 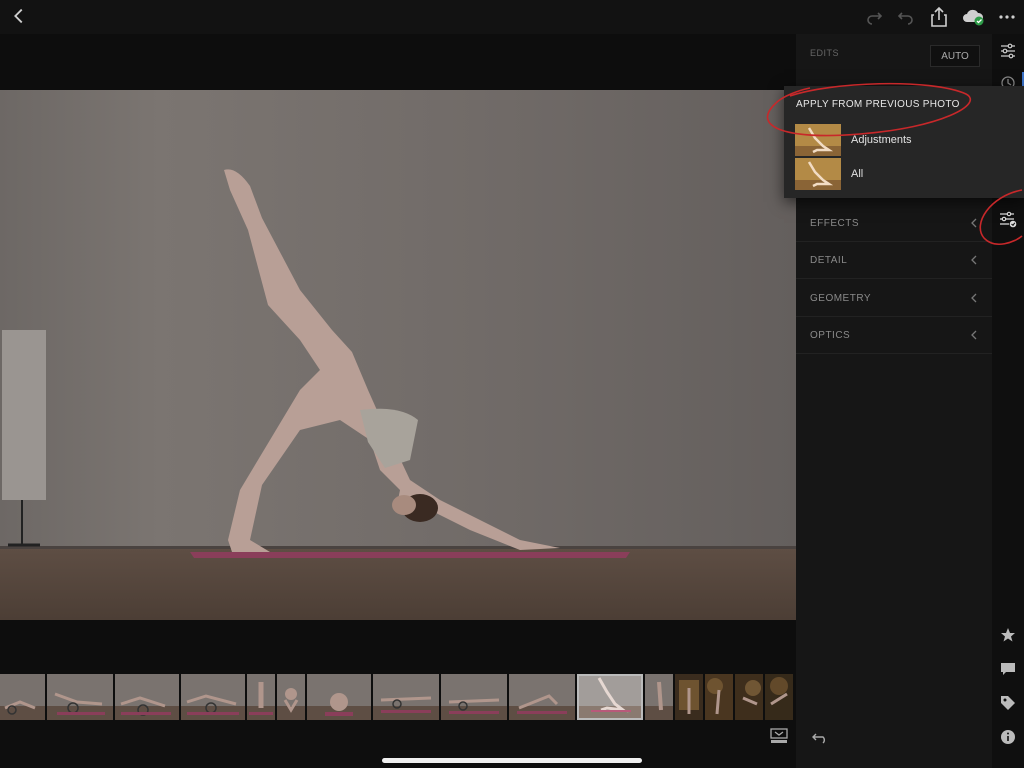 What do you see at coordinates (1008, 703) in the screenshot?
I see `tag-icon` at bounding box center [1008, 703].